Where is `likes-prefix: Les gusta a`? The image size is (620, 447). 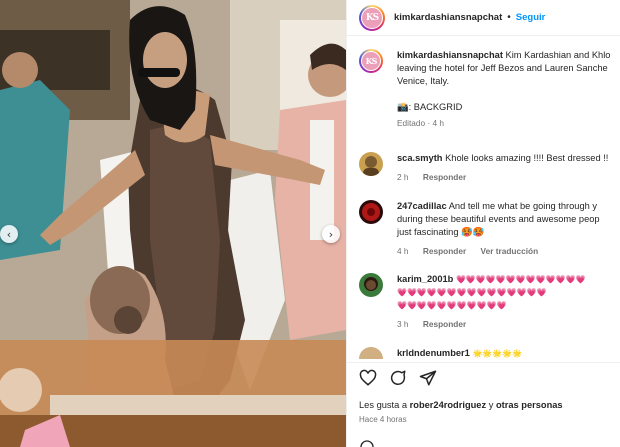 likes-prefix: Les gusta a is located at coordinates (384, 405).